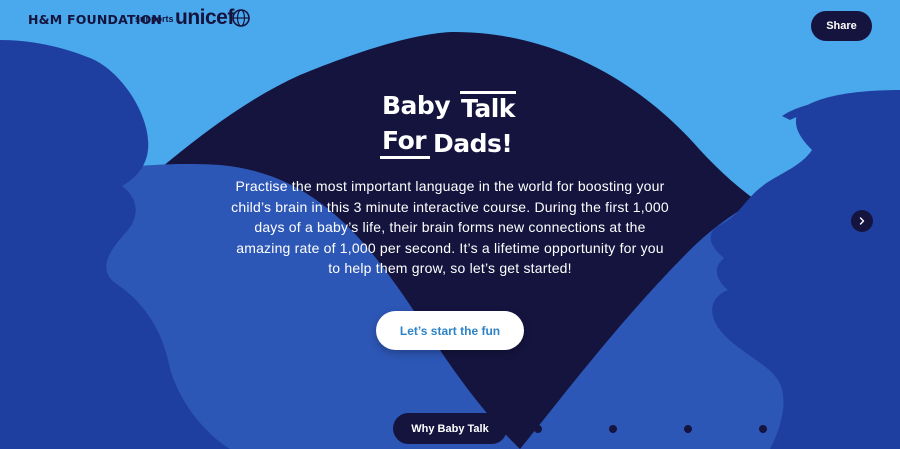 Image resolution: width=900 pixels, height=449 pixels. I want to click on header: H&M FOUNDATION supports unicef Share, so click(450, 25).